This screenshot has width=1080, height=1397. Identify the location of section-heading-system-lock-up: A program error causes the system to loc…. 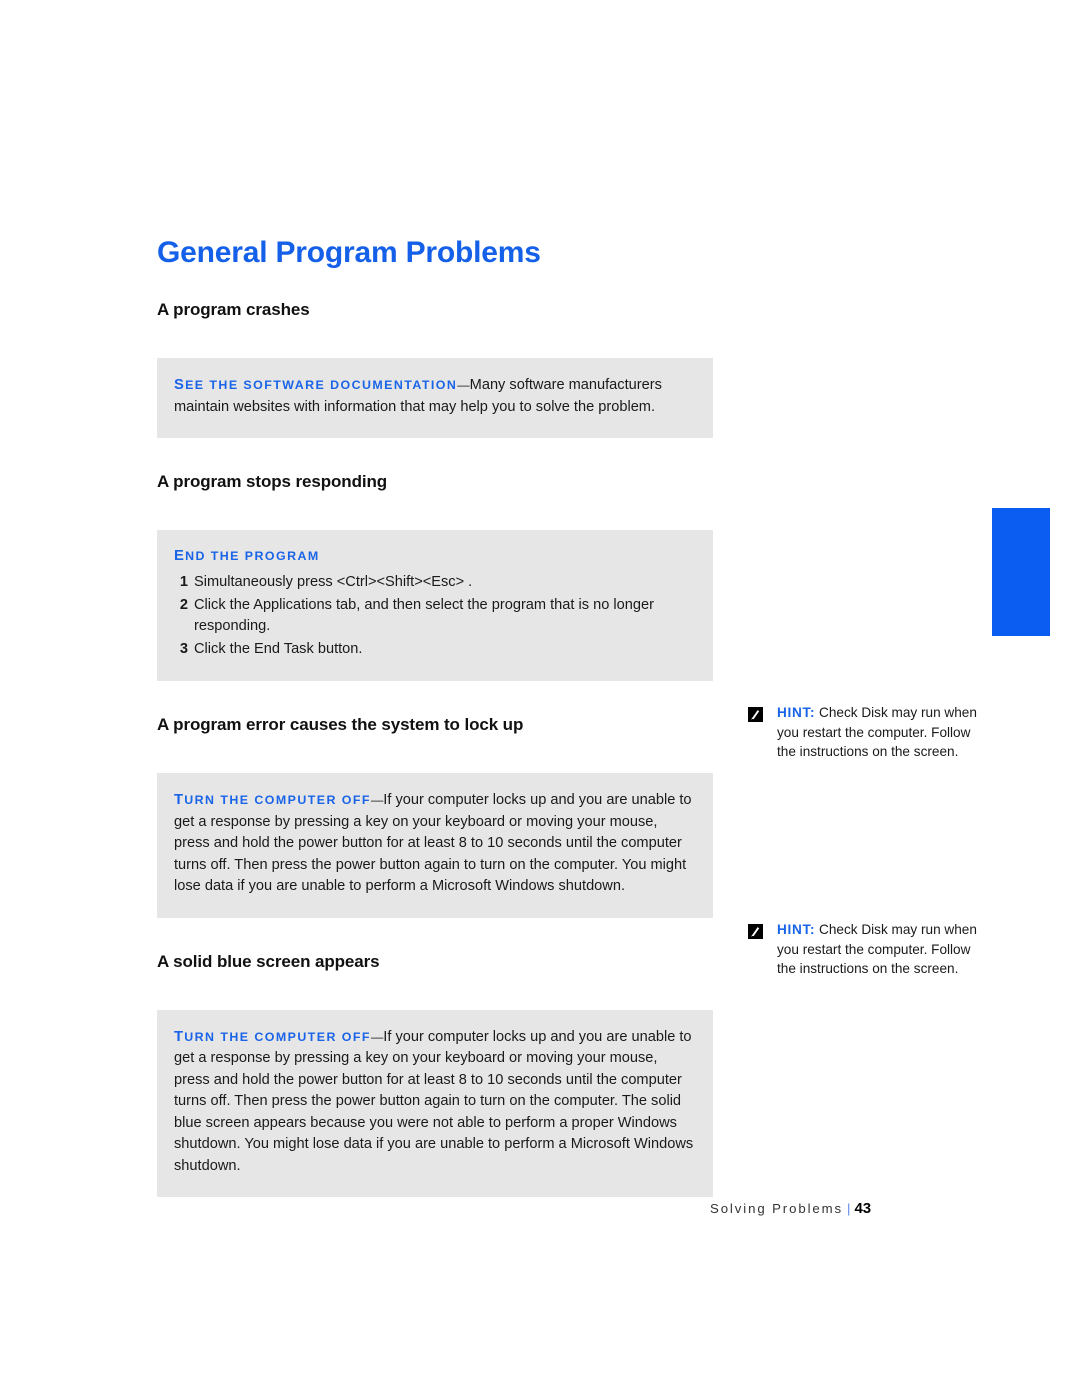
(340, 724).